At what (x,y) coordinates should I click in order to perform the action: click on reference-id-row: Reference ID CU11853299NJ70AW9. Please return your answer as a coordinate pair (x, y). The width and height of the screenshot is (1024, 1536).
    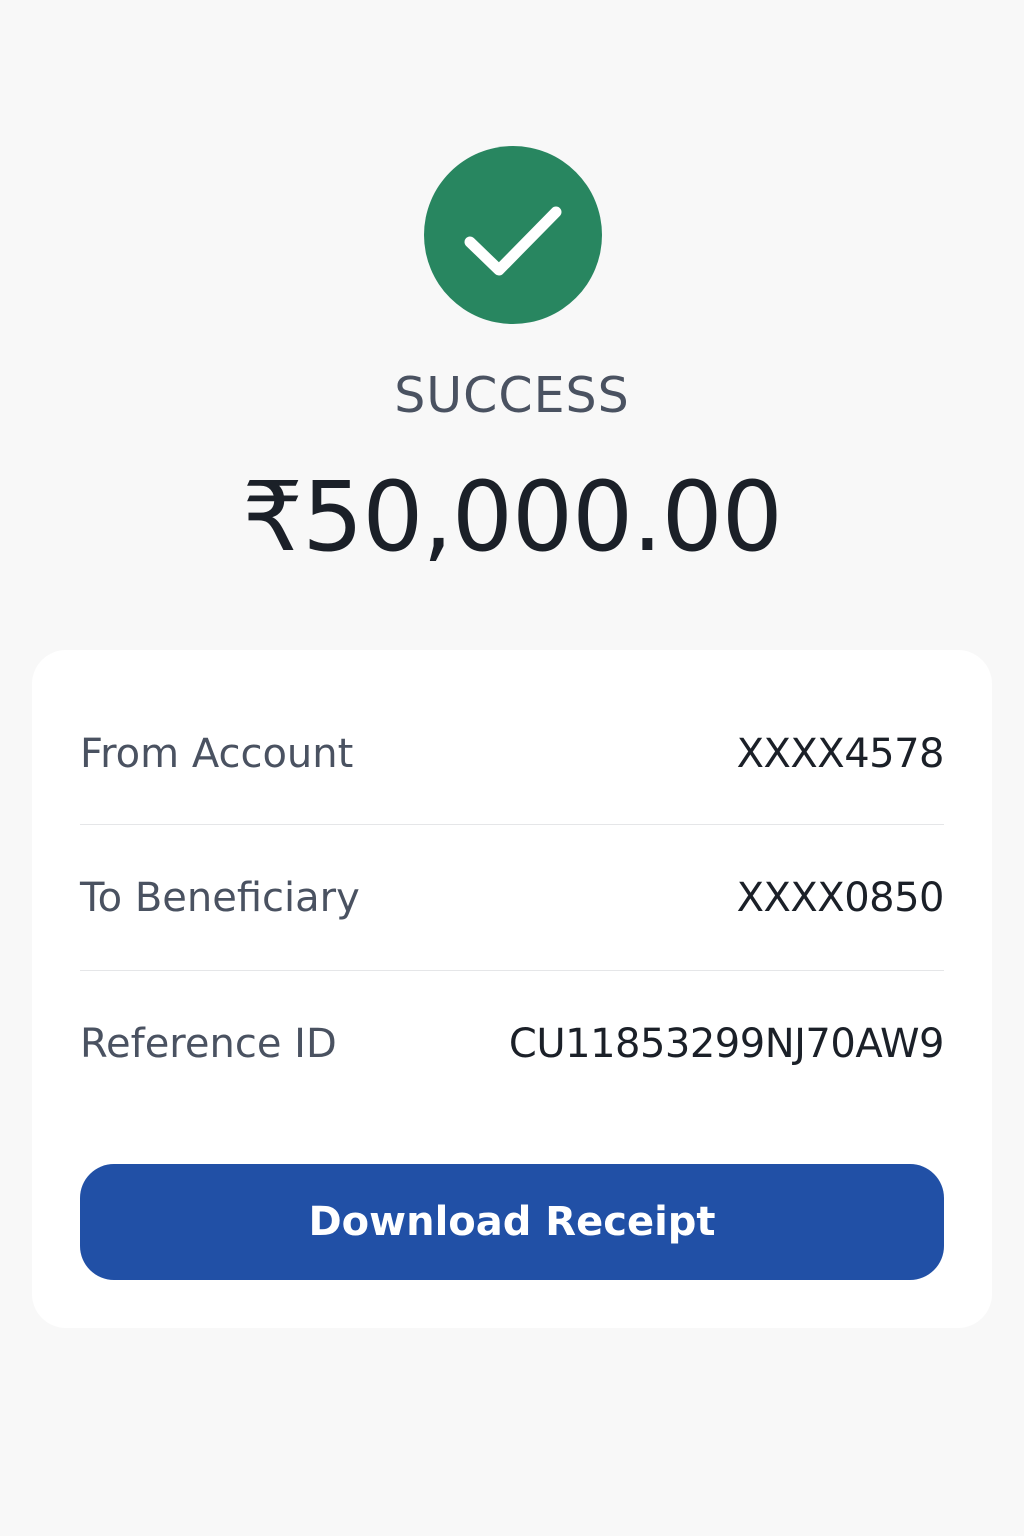
    Looking at the image, I should click on (512, 1044).